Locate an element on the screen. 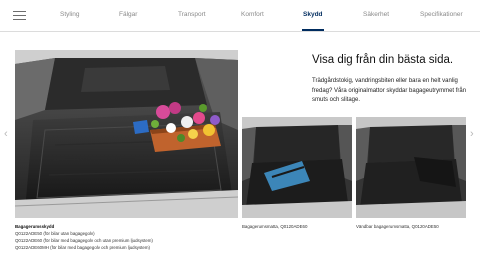  reversible-trunk-mat-photo is located at coordinates (411, 167).